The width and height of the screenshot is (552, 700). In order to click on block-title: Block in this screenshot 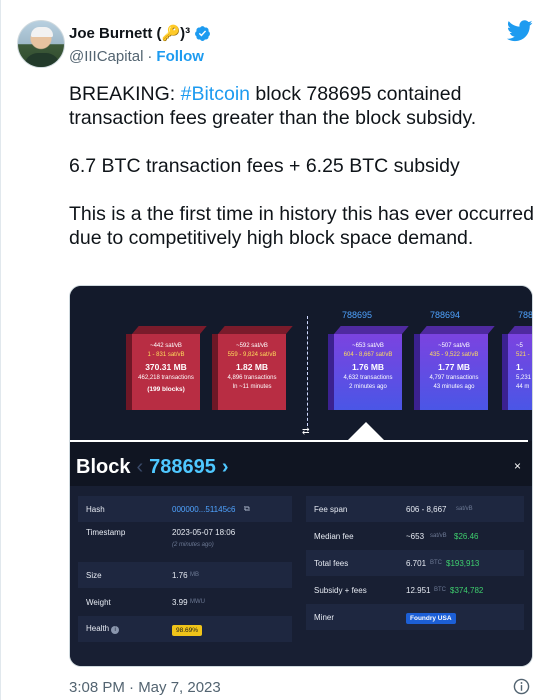, I will do `click(103, 467)`.